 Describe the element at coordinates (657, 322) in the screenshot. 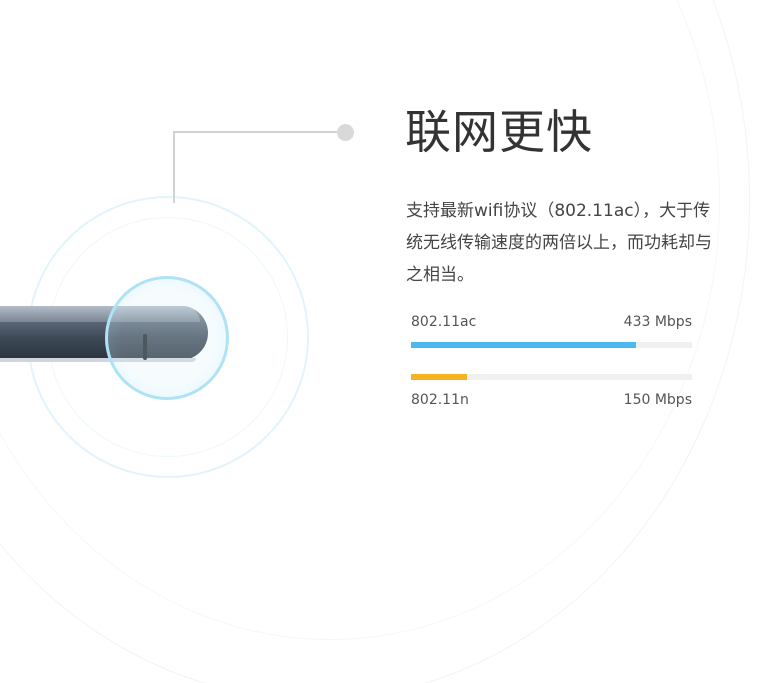

I see `rate-label: 433 Mbps` at that location.